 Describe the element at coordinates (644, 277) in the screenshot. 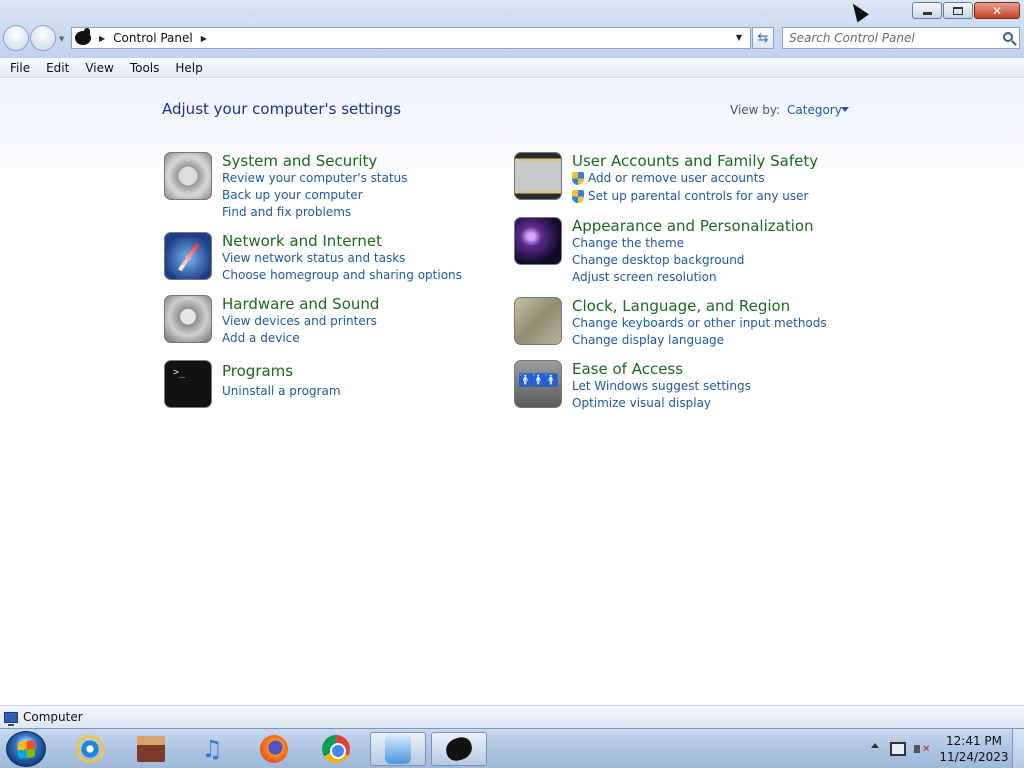

I see `link-screen-resolution: Adjust screen resolution` at that location.